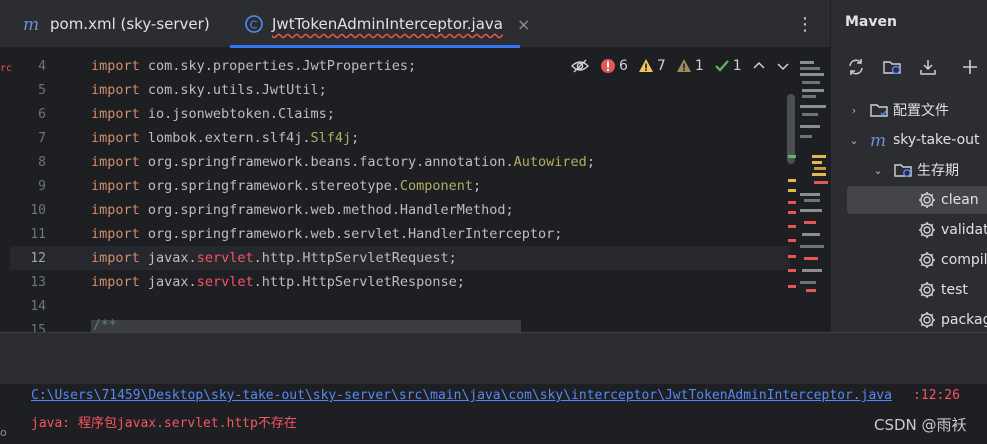  Describe the element at coordinates (614, 66) in the screenshot. I see `errors-indicator: 6` at that location.